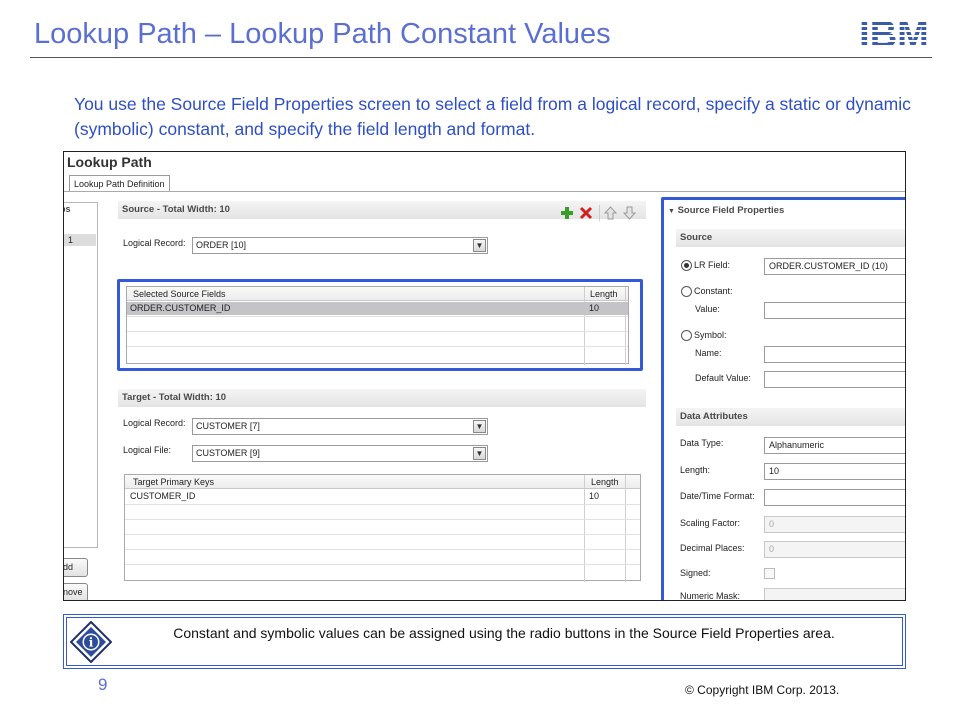 The height and width of the screenshot is (720, 960). I want to click on decimal-places-label: Decimal Places:, so click(712, 548).